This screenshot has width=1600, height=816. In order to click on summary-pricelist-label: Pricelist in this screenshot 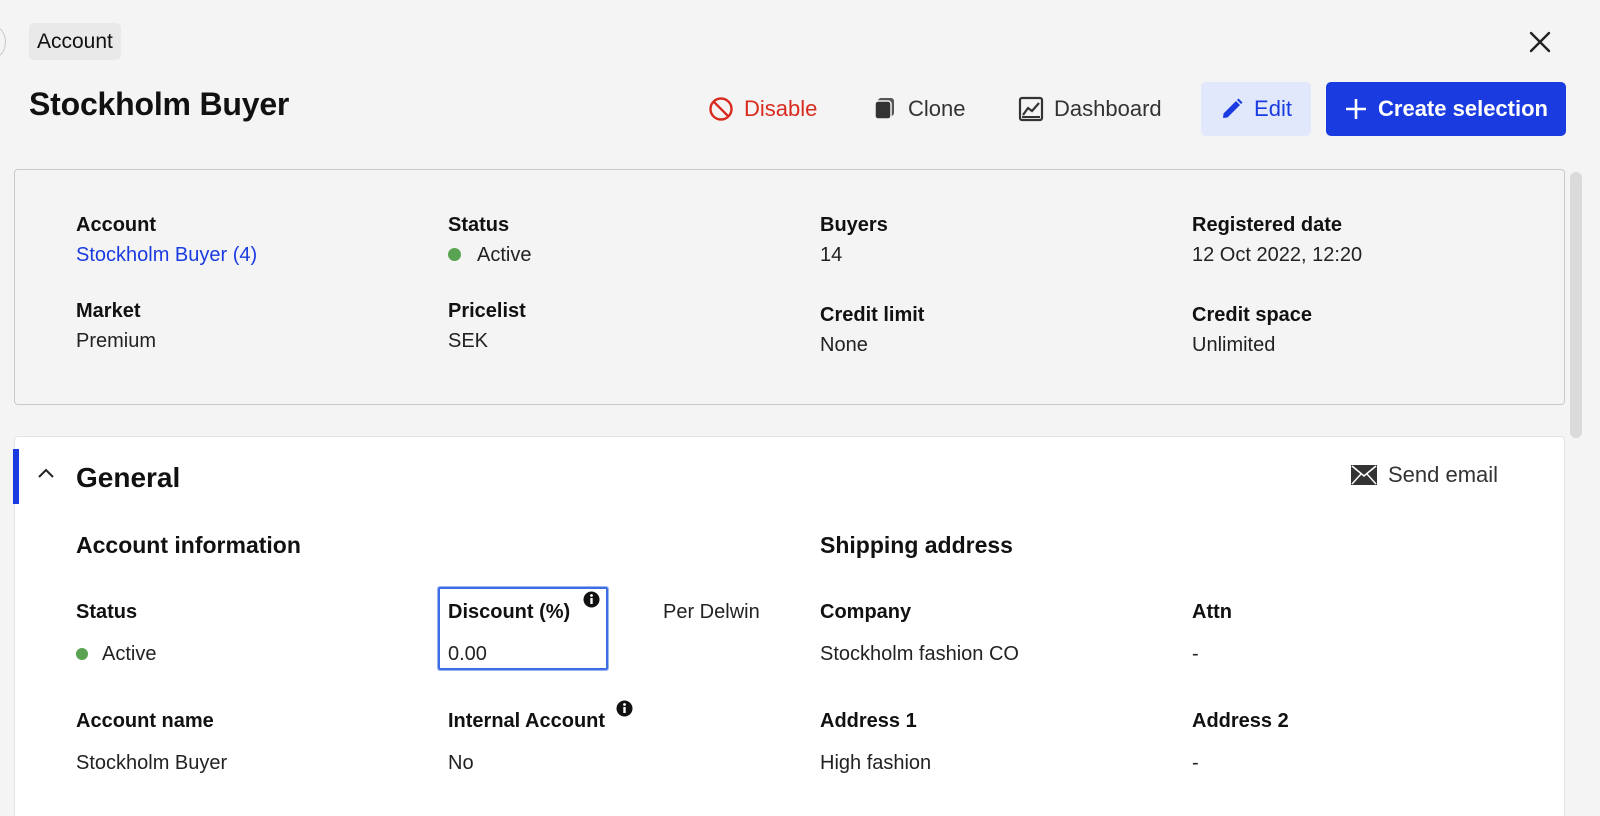, I will do `click(487, 311)`.